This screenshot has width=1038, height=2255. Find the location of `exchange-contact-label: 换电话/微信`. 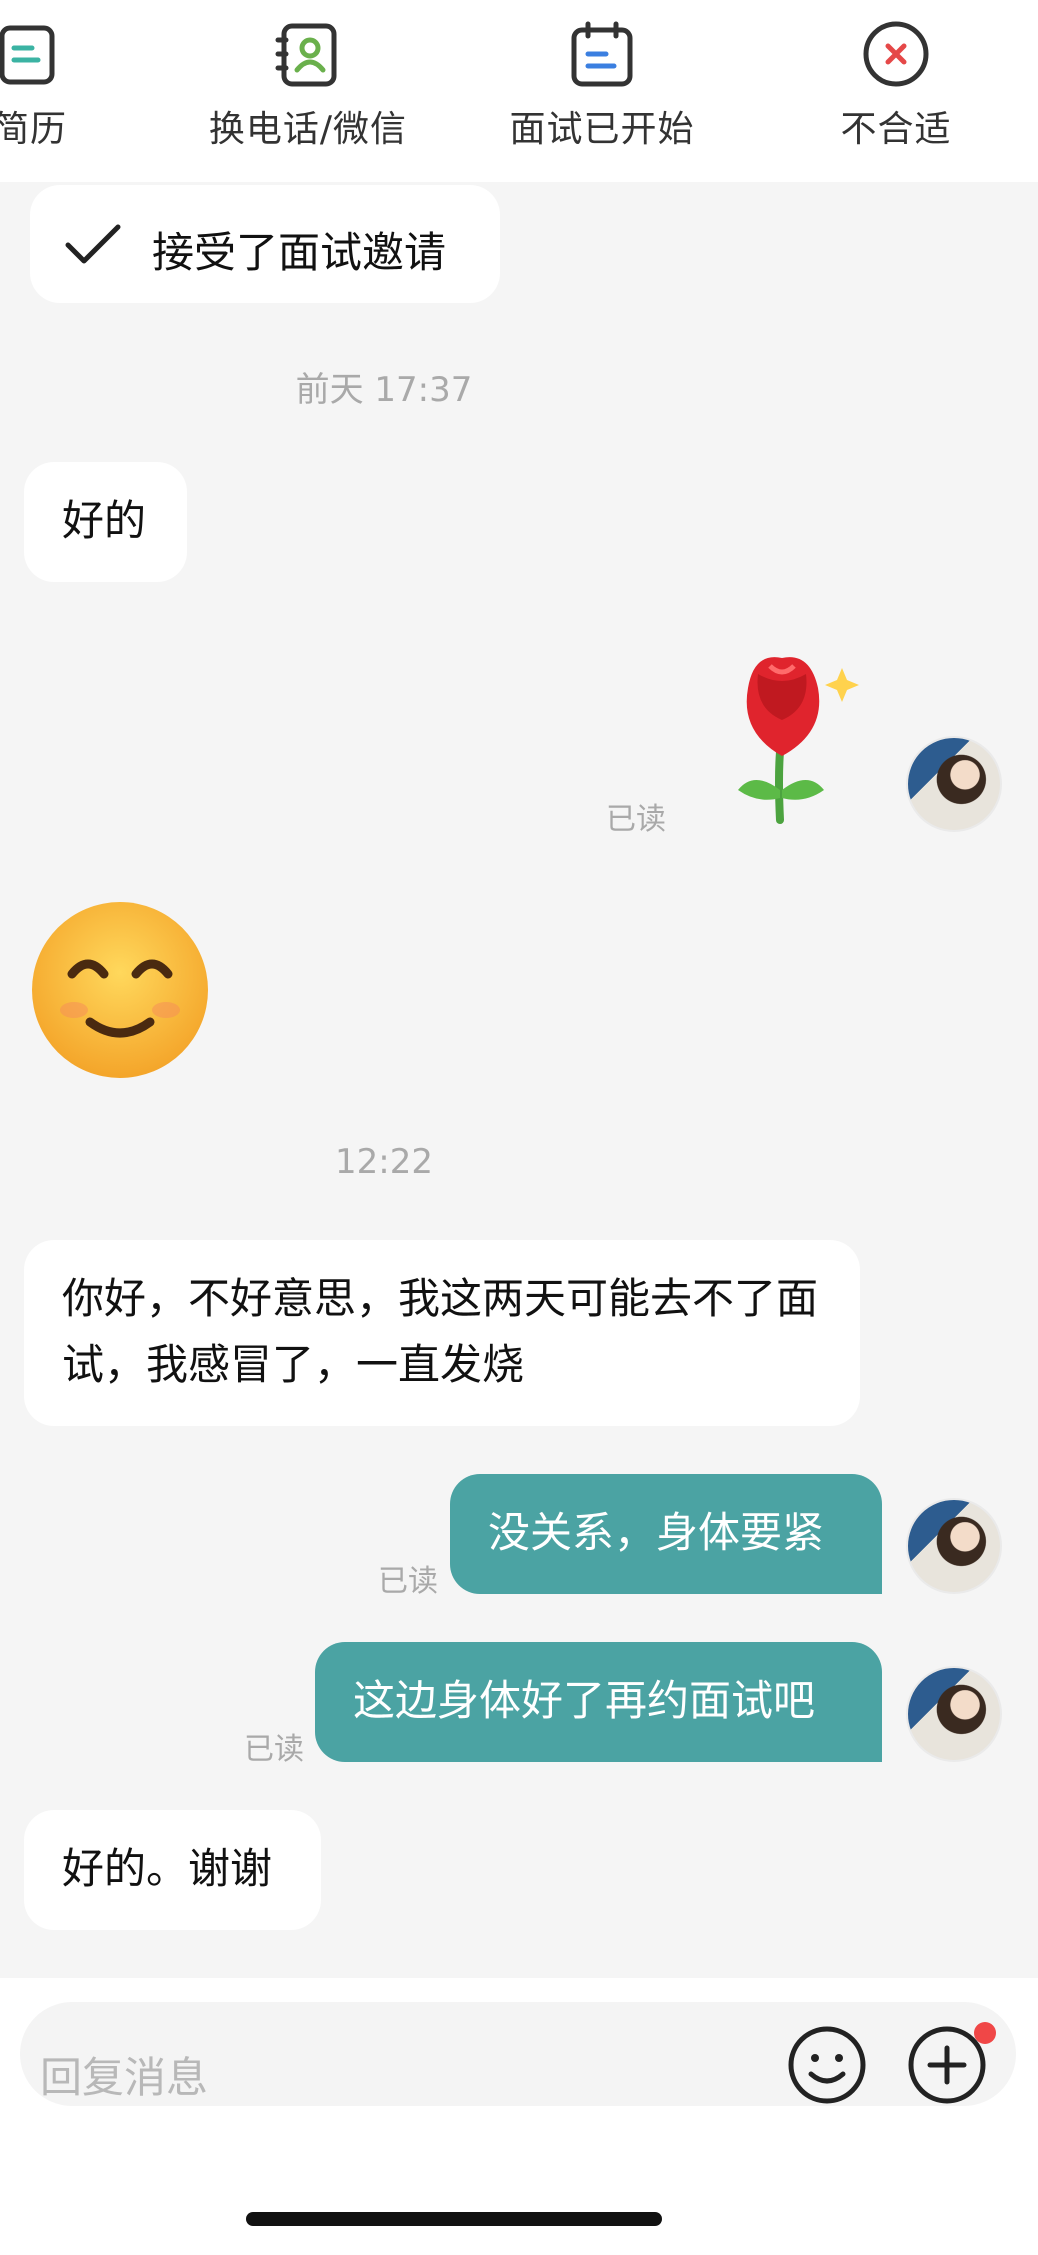

exchange-contact-label: 换电话/微信 is located at coordinates (308, 129).